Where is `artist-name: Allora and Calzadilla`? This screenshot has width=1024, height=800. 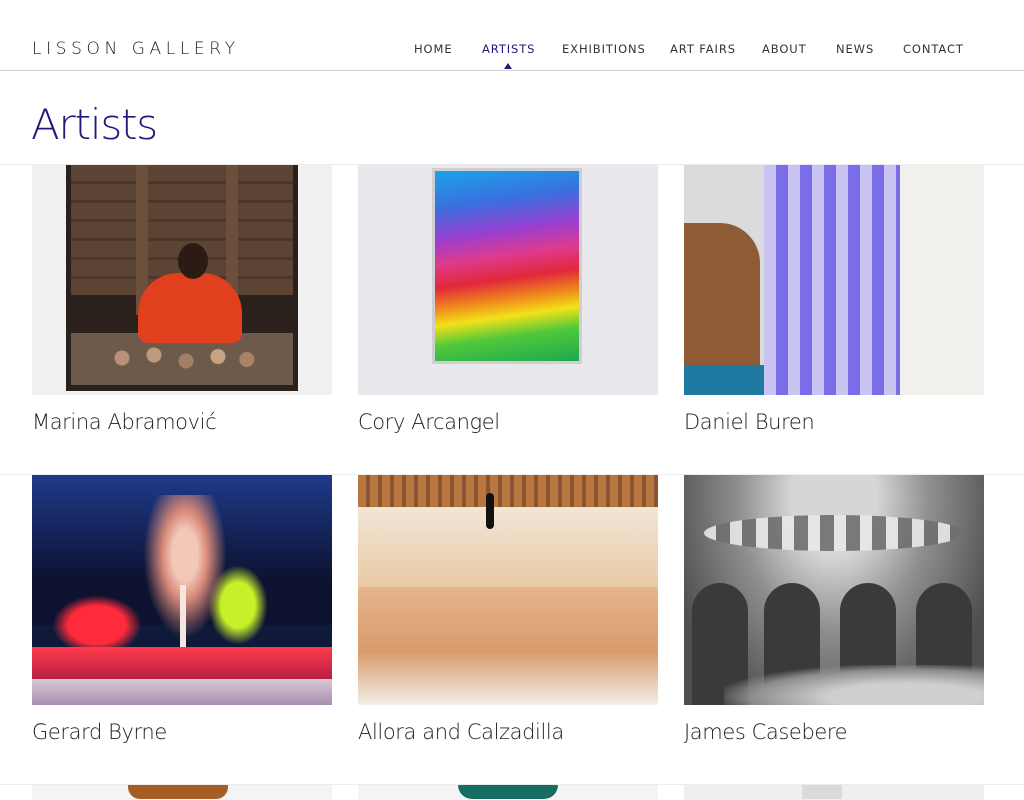 artist-name: Allora and Calzadilla is located at coordinates (461, 732).